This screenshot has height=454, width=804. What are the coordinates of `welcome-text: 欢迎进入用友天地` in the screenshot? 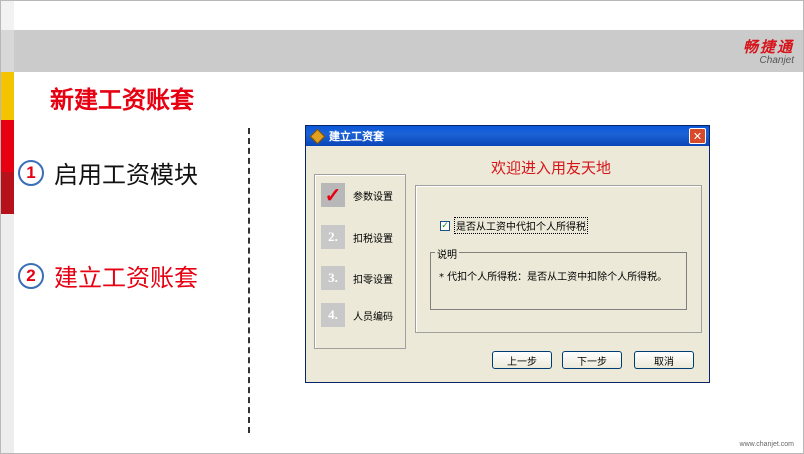 It's located at (551, 168).